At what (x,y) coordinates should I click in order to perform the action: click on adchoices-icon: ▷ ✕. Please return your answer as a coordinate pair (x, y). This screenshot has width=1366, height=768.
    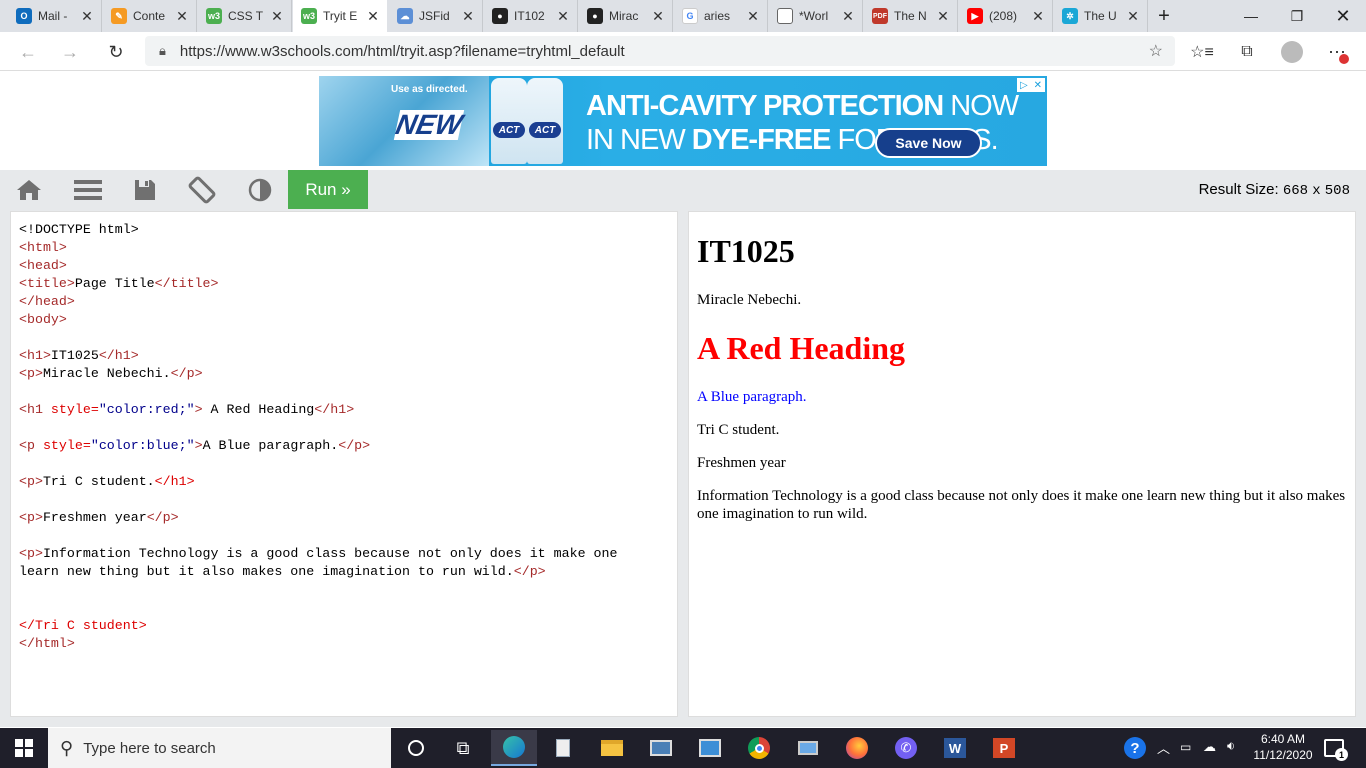
    Looking at the image, I should click on (1031, 85).